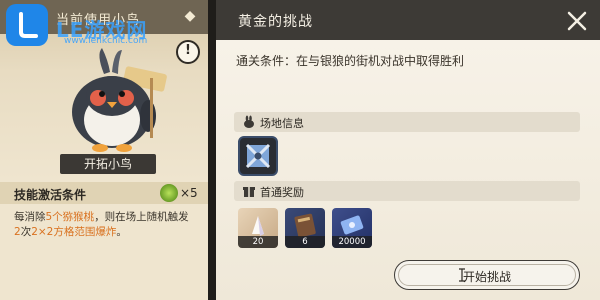 Image resolution: width=600 pixels, height=300 pixels. What do you see at coordinates (352, 242) in the screenshot?
I see `reward-qty: 20000` at bounding box center [352, 242].